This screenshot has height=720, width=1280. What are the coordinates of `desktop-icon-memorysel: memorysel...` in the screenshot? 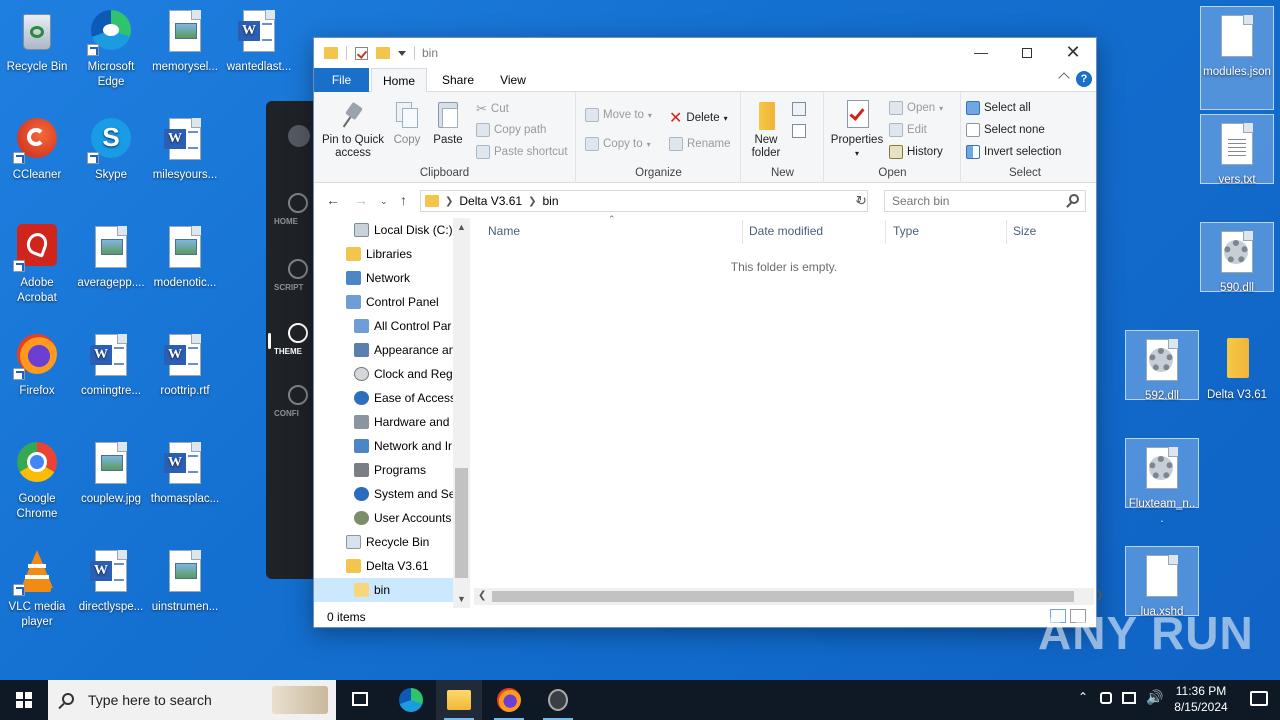 It's located at (185, 54).